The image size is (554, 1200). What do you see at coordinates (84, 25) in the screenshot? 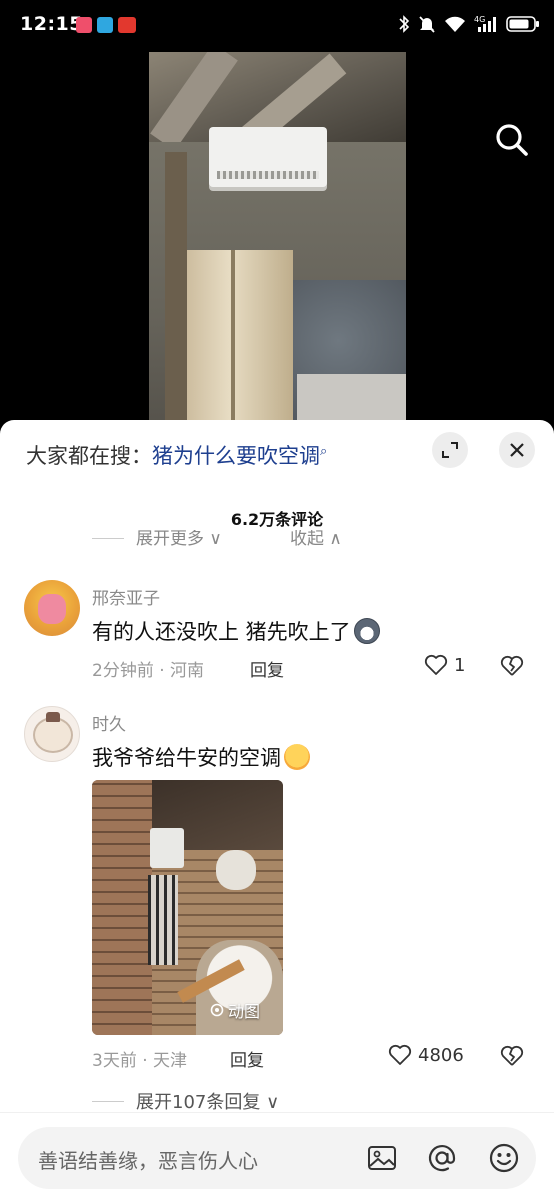
I see `app-notification-icon` at bounding box center [84, 25].